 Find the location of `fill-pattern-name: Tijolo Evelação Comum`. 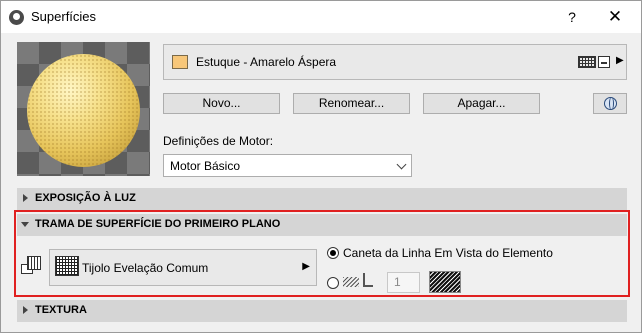

fill-pattern-name: Tijolo Evelação Comum is located at coordinates (145, 268).